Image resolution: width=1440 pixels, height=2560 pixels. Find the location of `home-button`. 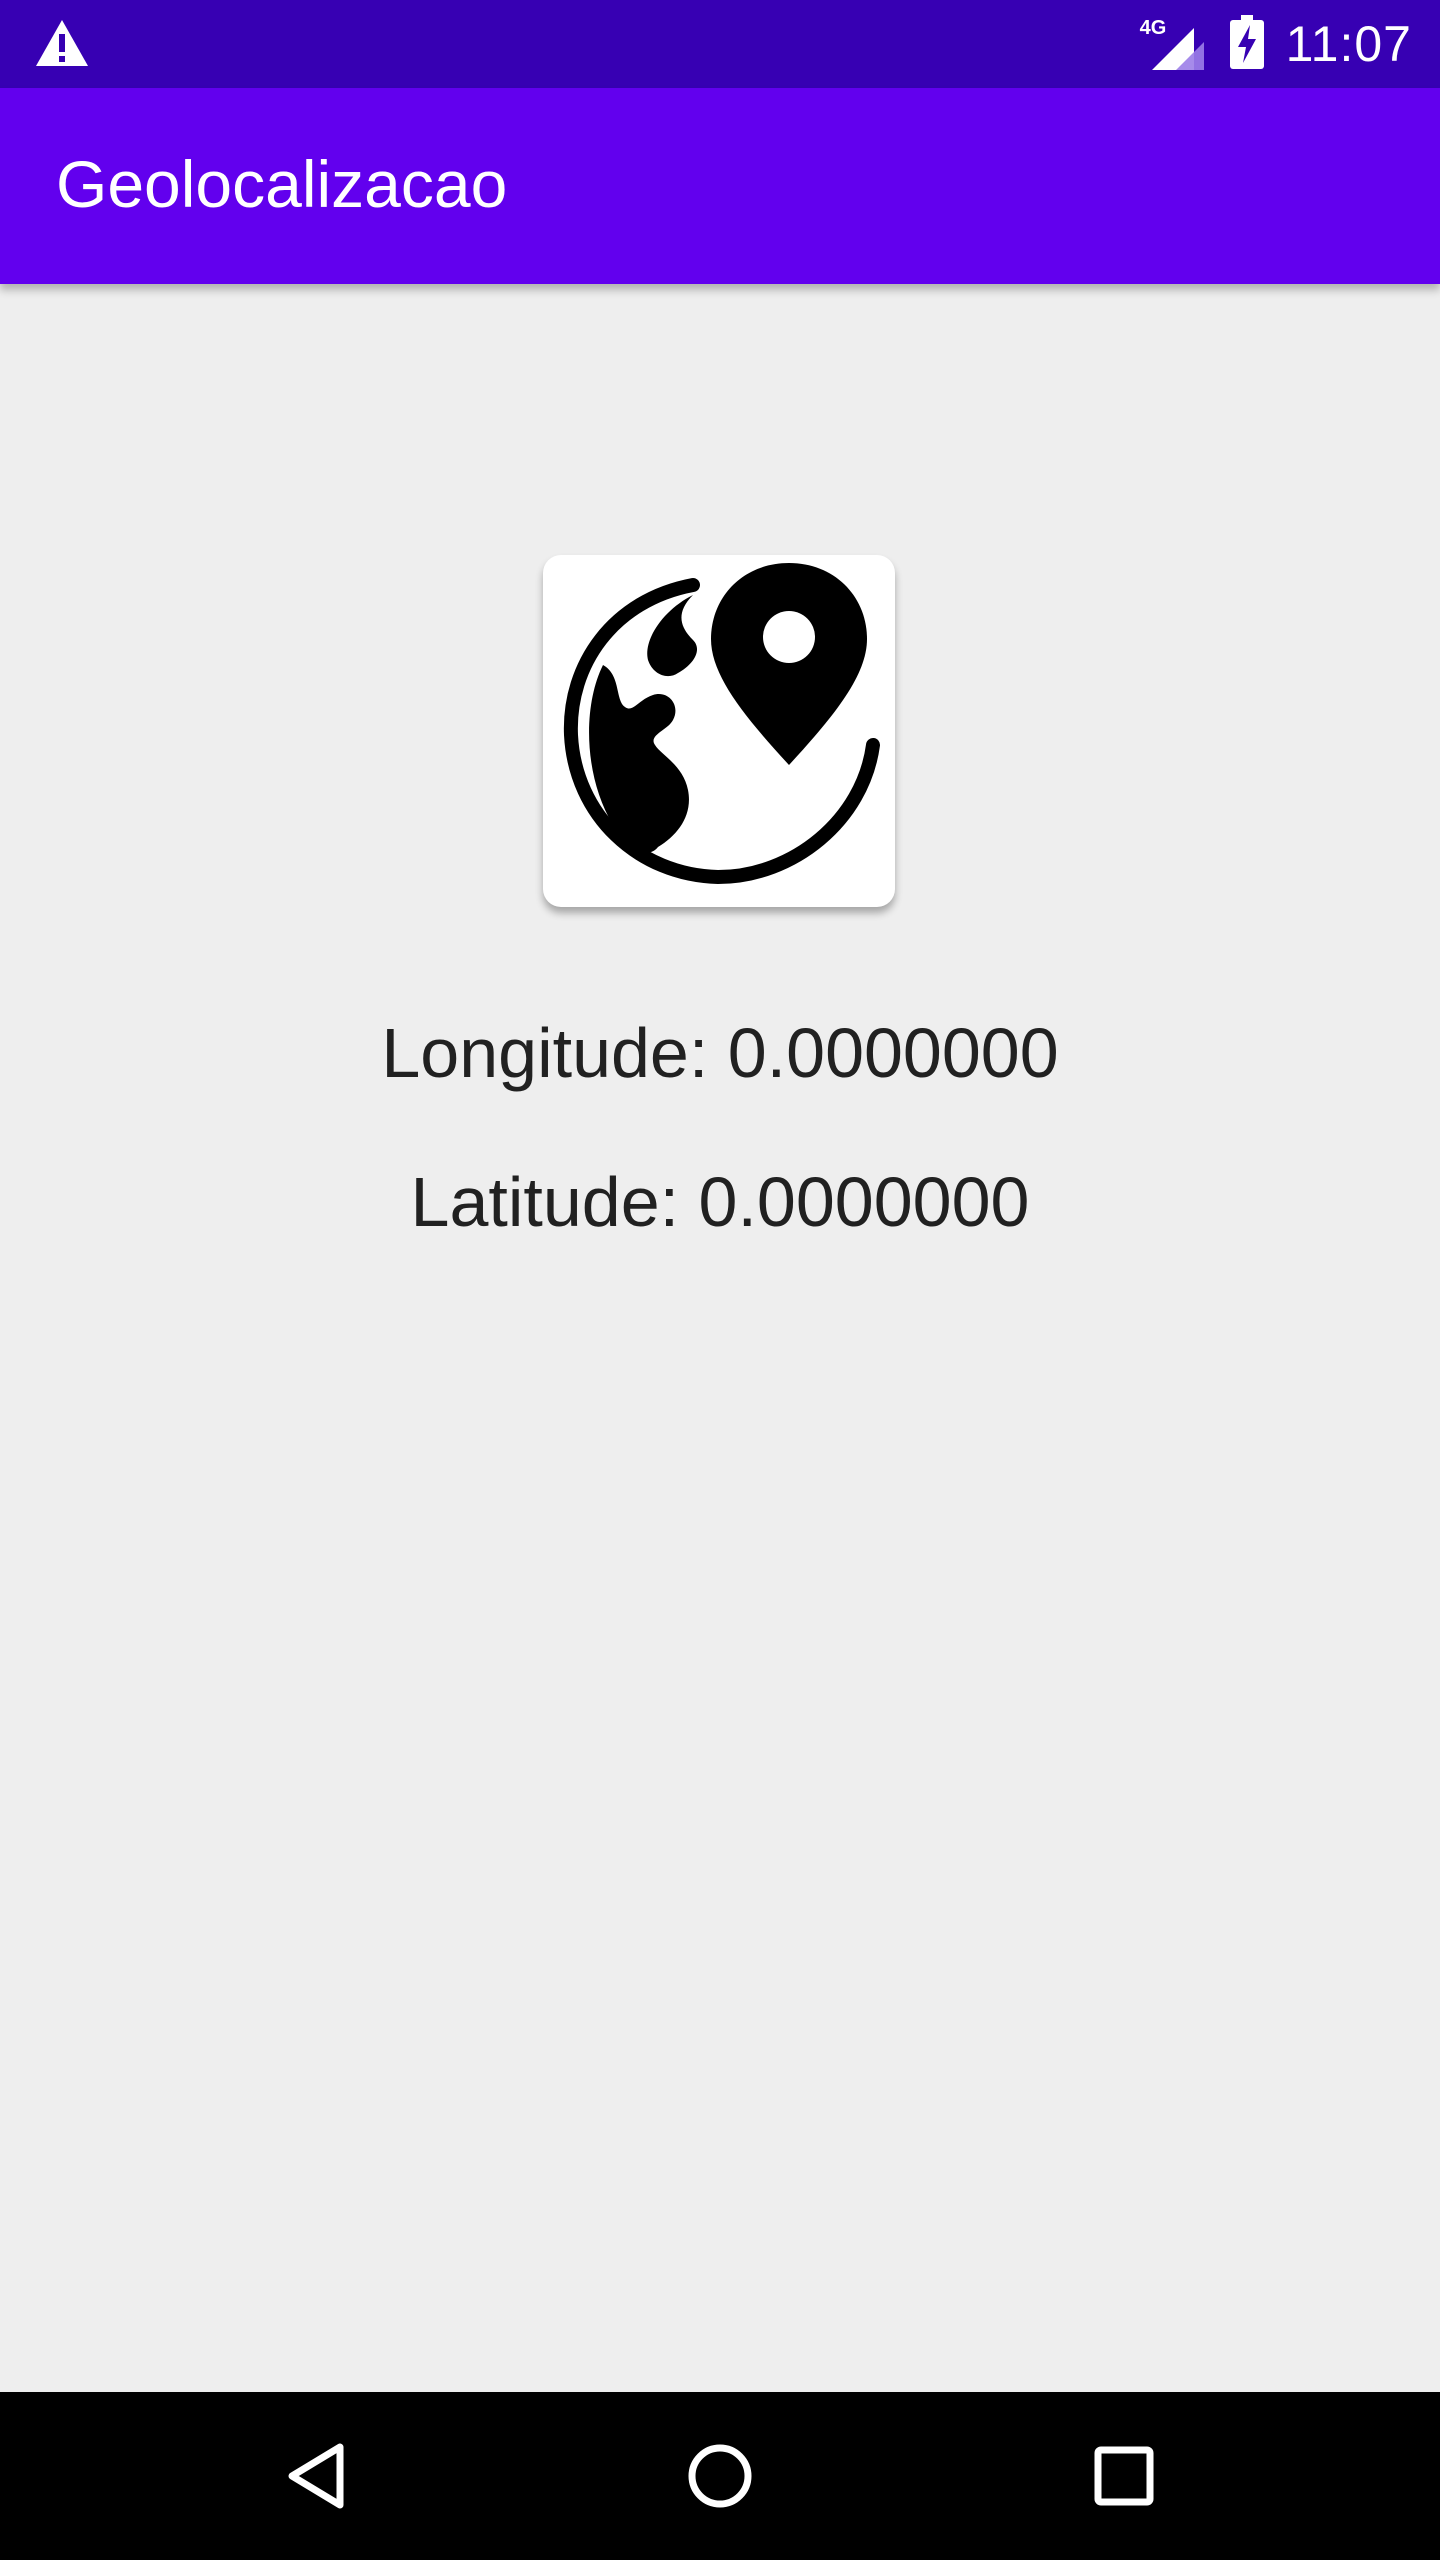

home-button is located at coordinates (720, 2476).